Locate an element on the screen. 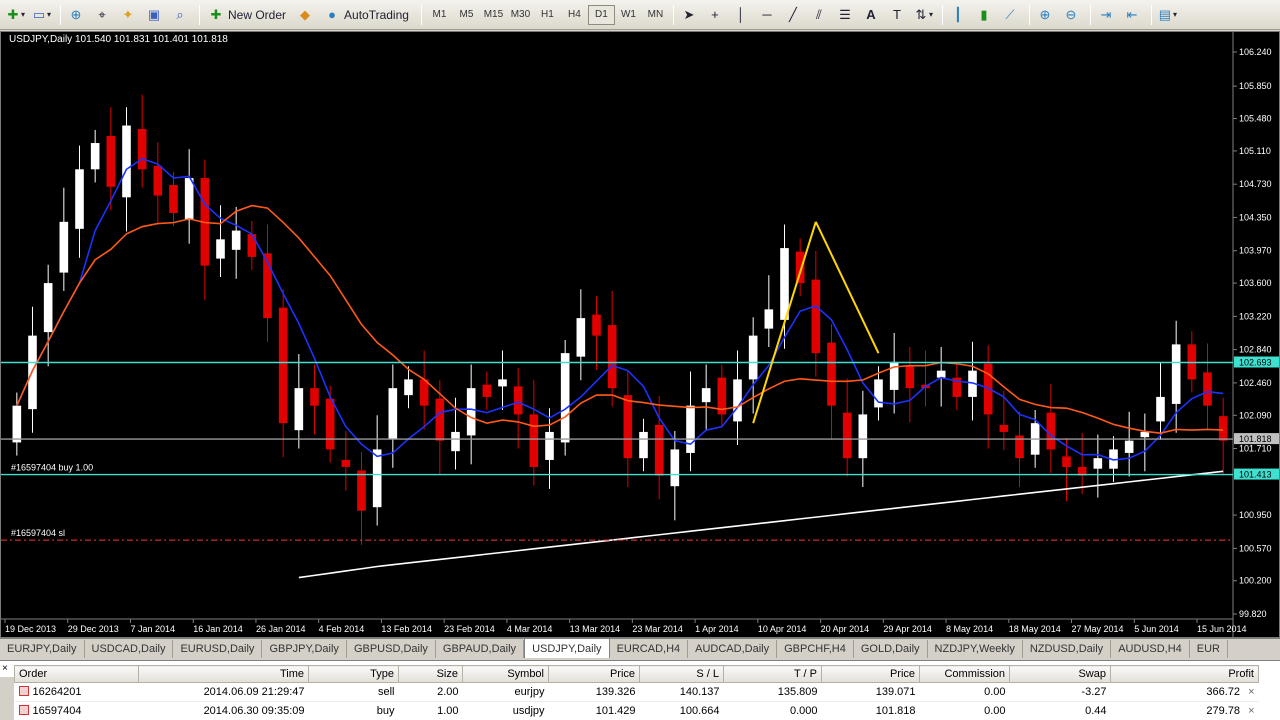  column-header: Type is located at coordinates (353, 674).